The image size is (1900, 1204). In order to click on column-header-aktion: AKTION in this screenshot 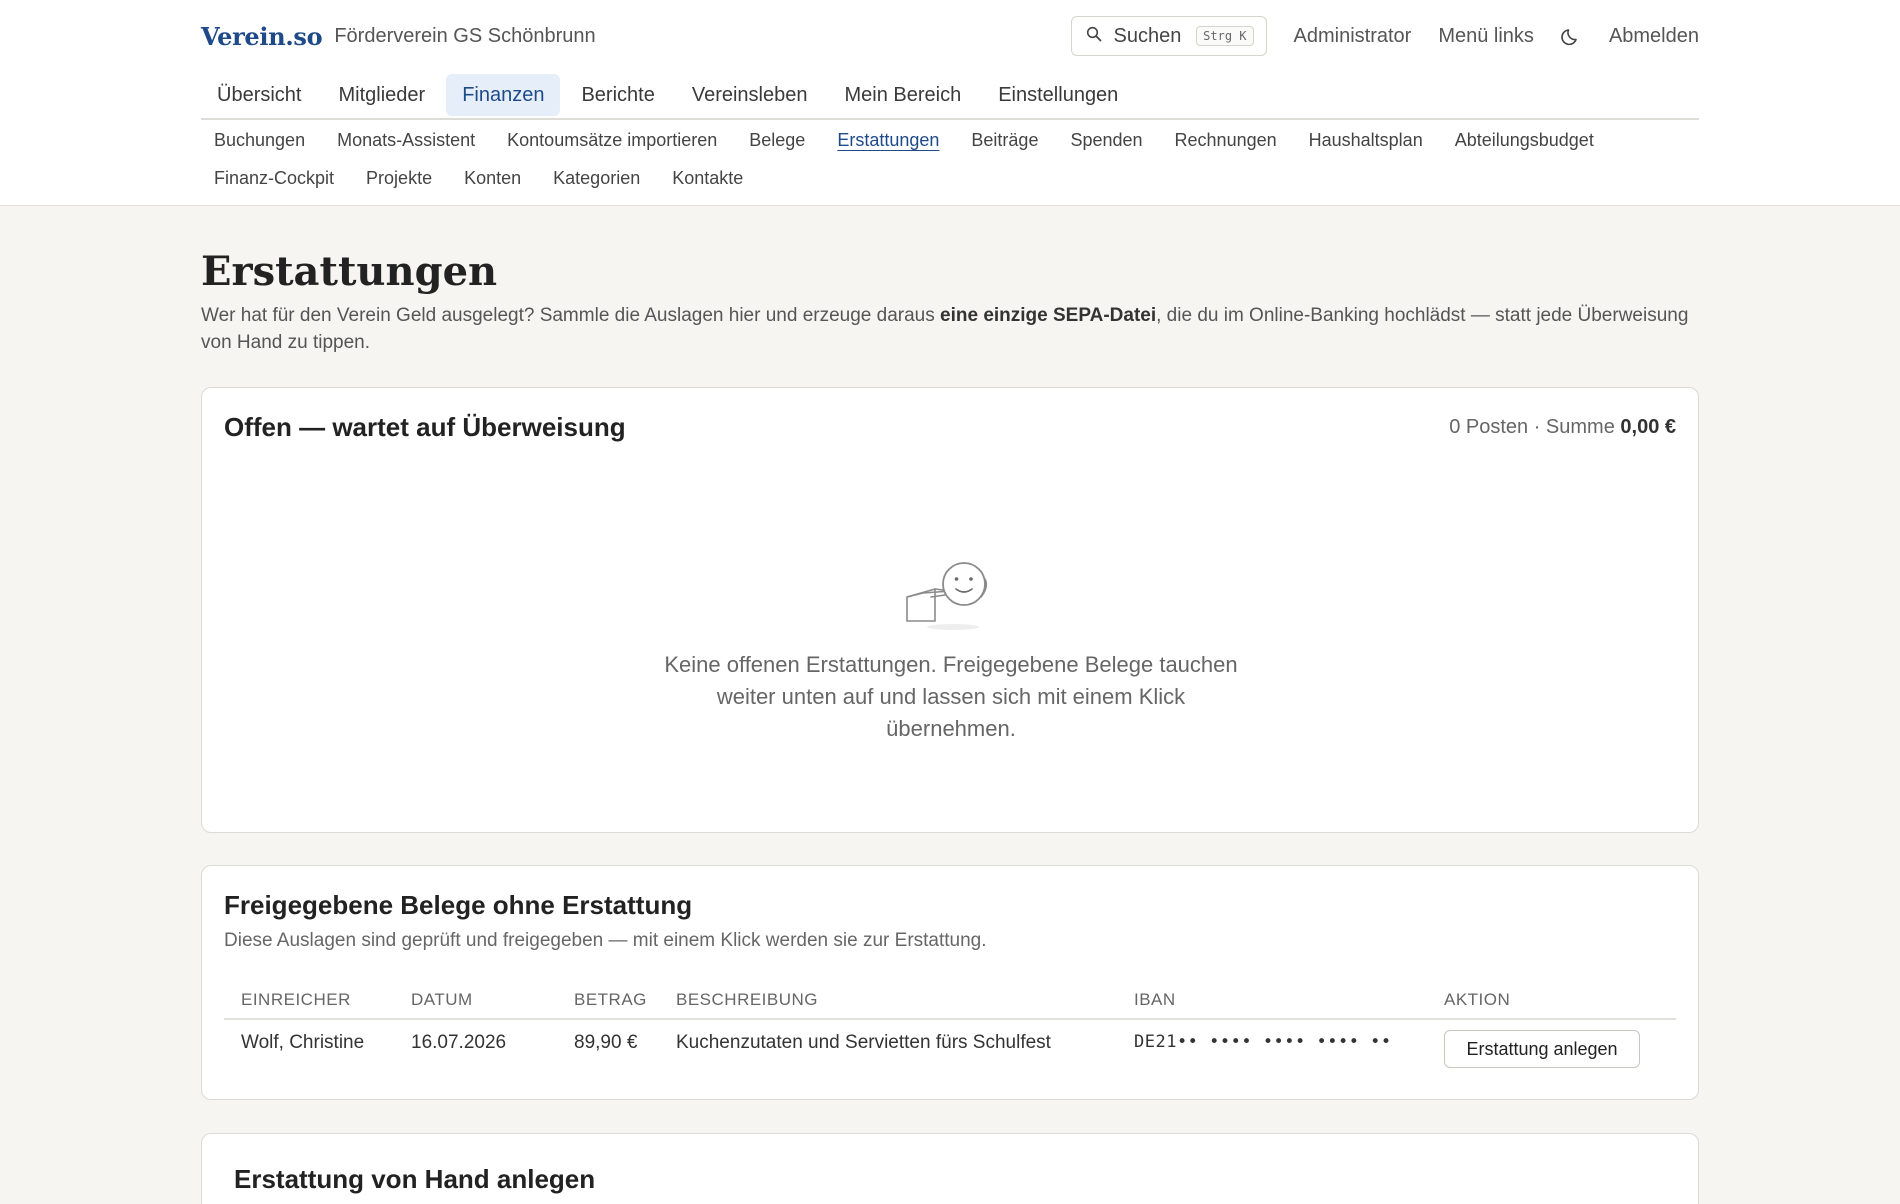, I will do `click(1477, 999)`.